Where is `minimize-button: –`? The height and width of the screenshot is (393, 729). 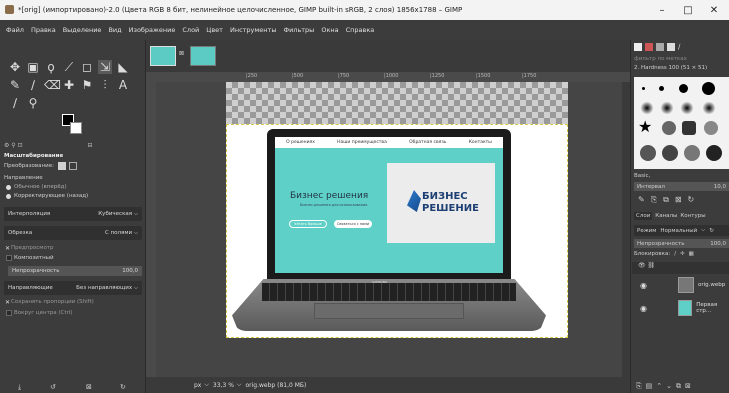
minimize-button: – is located at coordinates (662, 10).